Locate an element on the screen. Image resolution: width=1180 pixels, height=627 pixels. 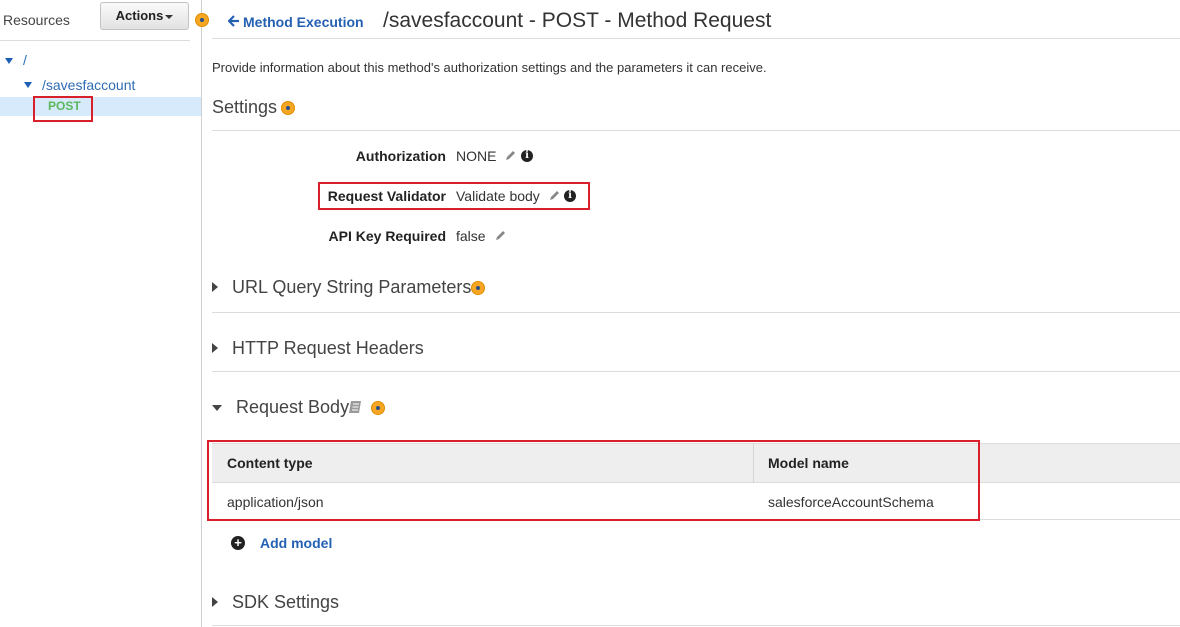
collapse-request-body-icon is located at coordinates (217, 408).